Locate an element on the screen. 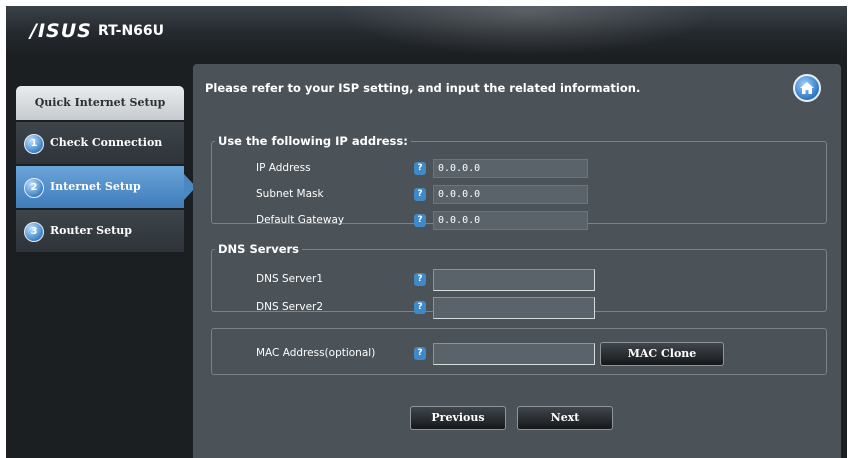  subnet-mask-label: Subnet Mask is located at coordinates (290, 194).